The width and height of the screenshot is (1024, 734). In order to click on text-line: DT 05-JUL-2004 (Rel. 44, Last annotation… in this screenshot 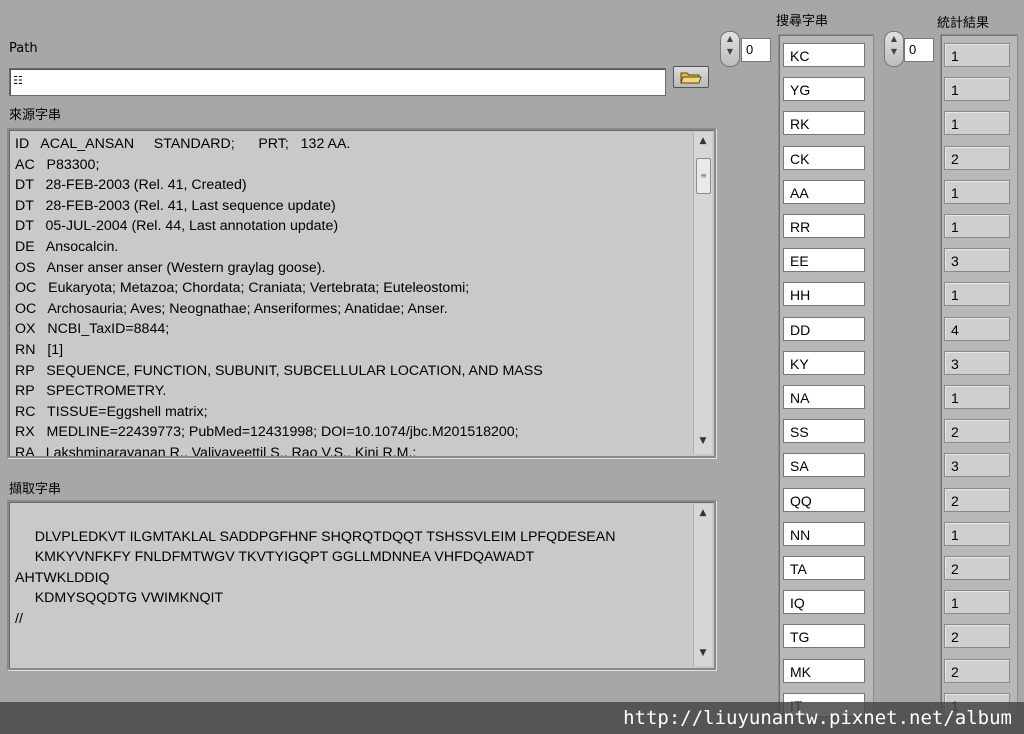, I will do `click(177, 226)`.